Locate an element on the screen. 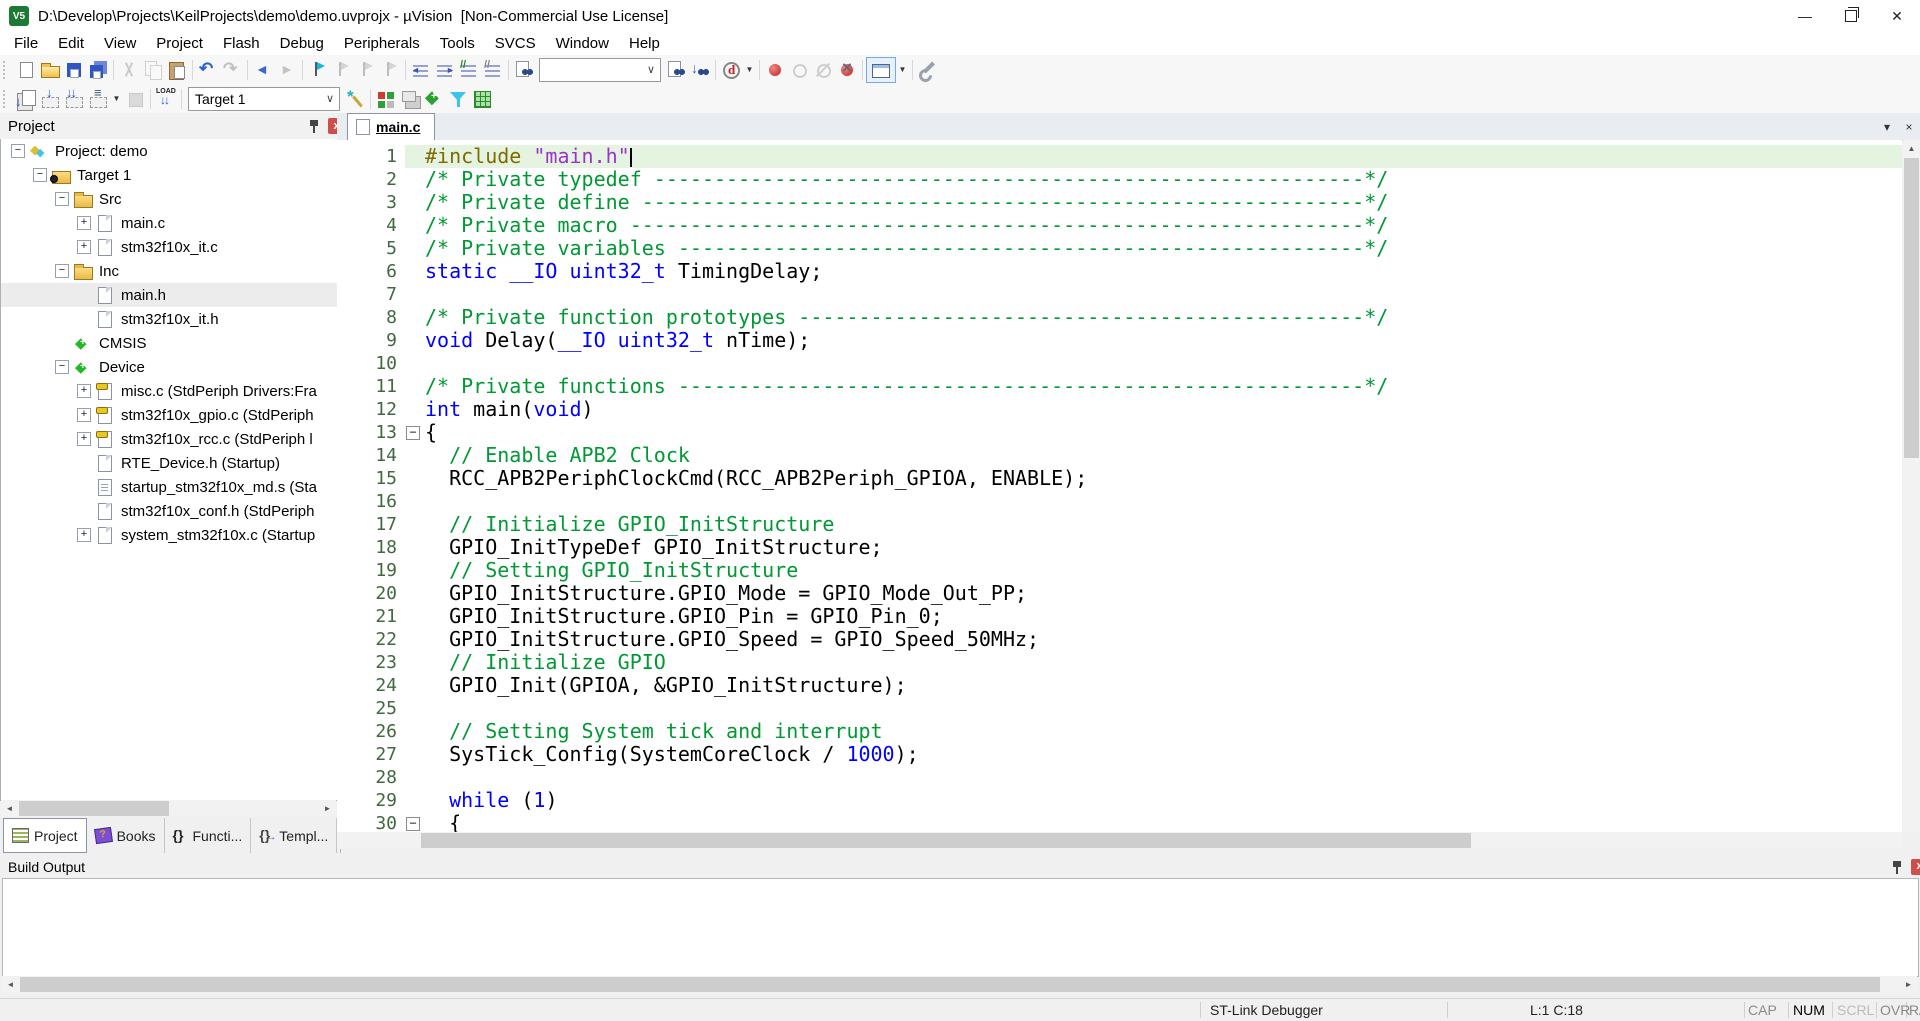  find-text-combobox: ∨ is located at coordinates (600, 69).